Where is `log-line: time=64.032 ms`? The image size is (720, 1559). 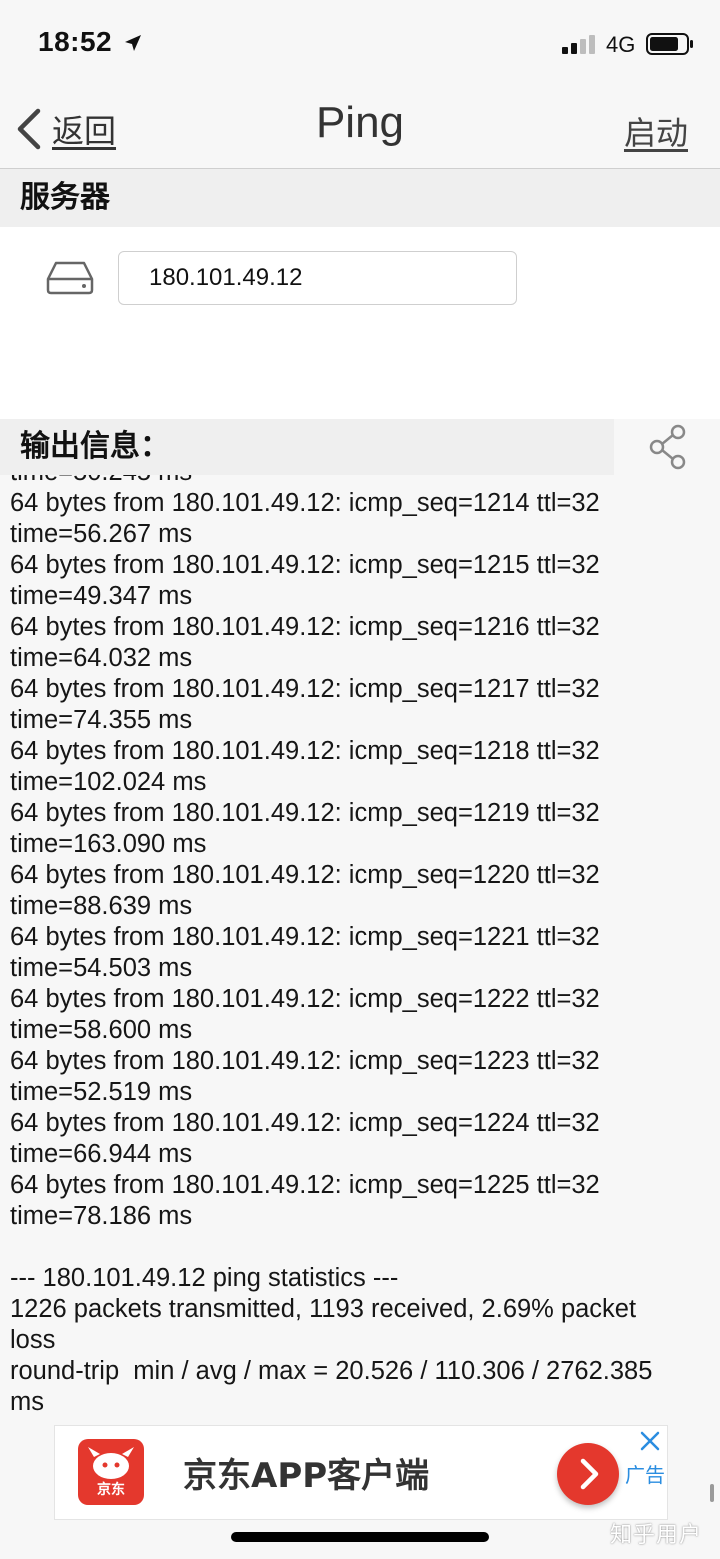 log-line: time=64.032 ms is located at coordinates (101, 658).